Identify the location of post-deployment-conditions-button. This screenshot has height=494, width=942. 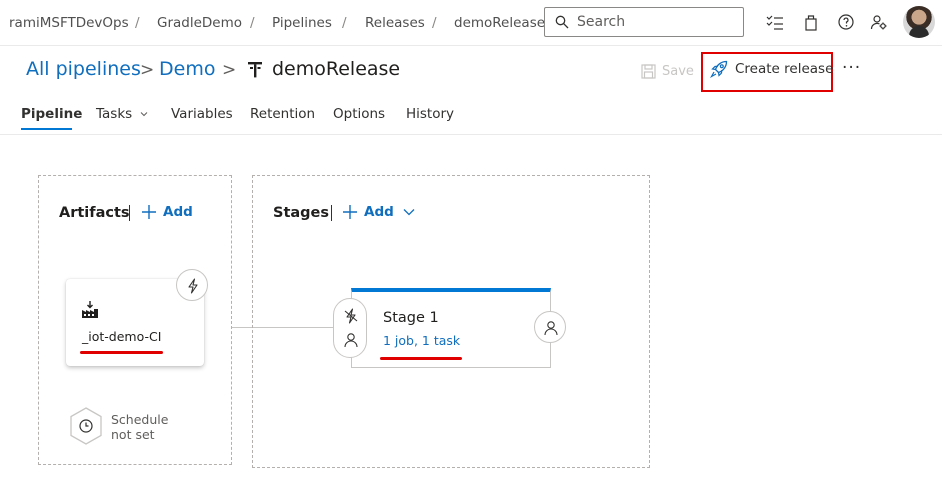
(550, 327).